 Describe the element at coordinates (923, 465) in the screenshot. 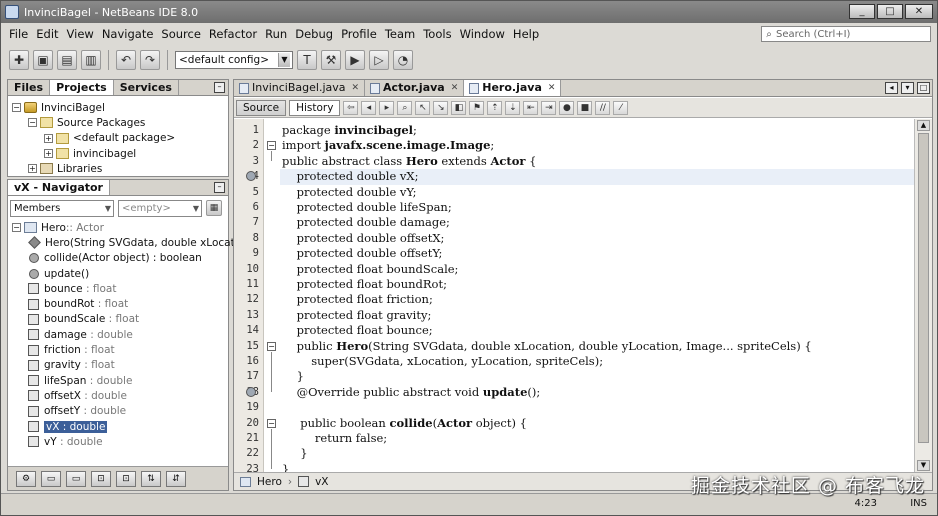

I see `scroll-down-icon: ▼` at that location.